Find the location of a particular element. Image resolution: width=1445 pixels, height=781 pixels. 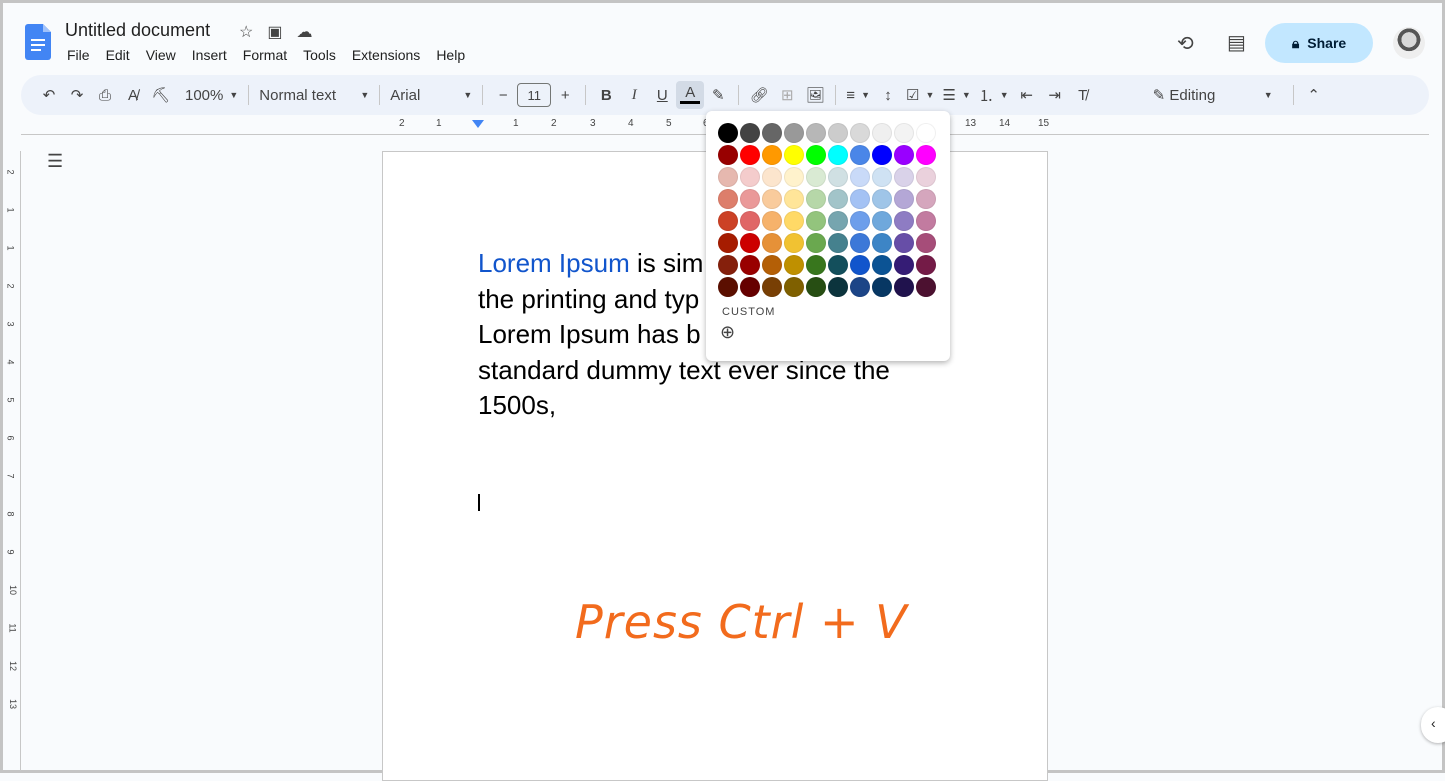

menu-tools: Tools is located at coordinates (319, 55).